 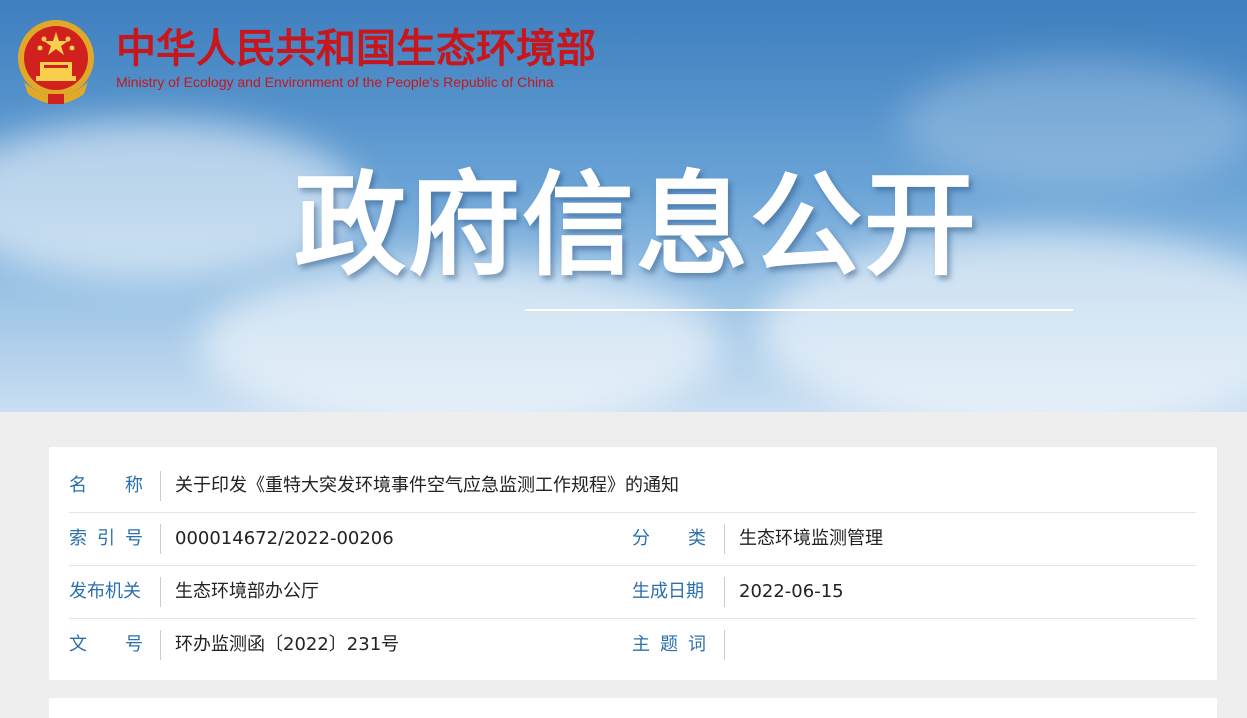 What do you see at coordinates (668, 591) in the screenshot?
I see `date-label: 生成日期` at bounding box center [668, 591].